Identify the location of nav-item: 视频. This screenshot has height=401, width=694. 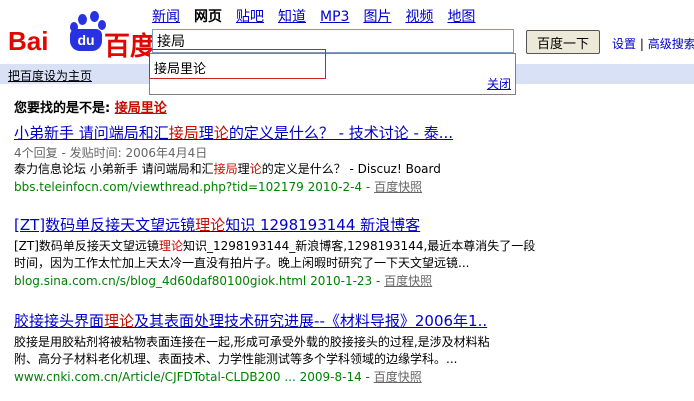
(419, 17).